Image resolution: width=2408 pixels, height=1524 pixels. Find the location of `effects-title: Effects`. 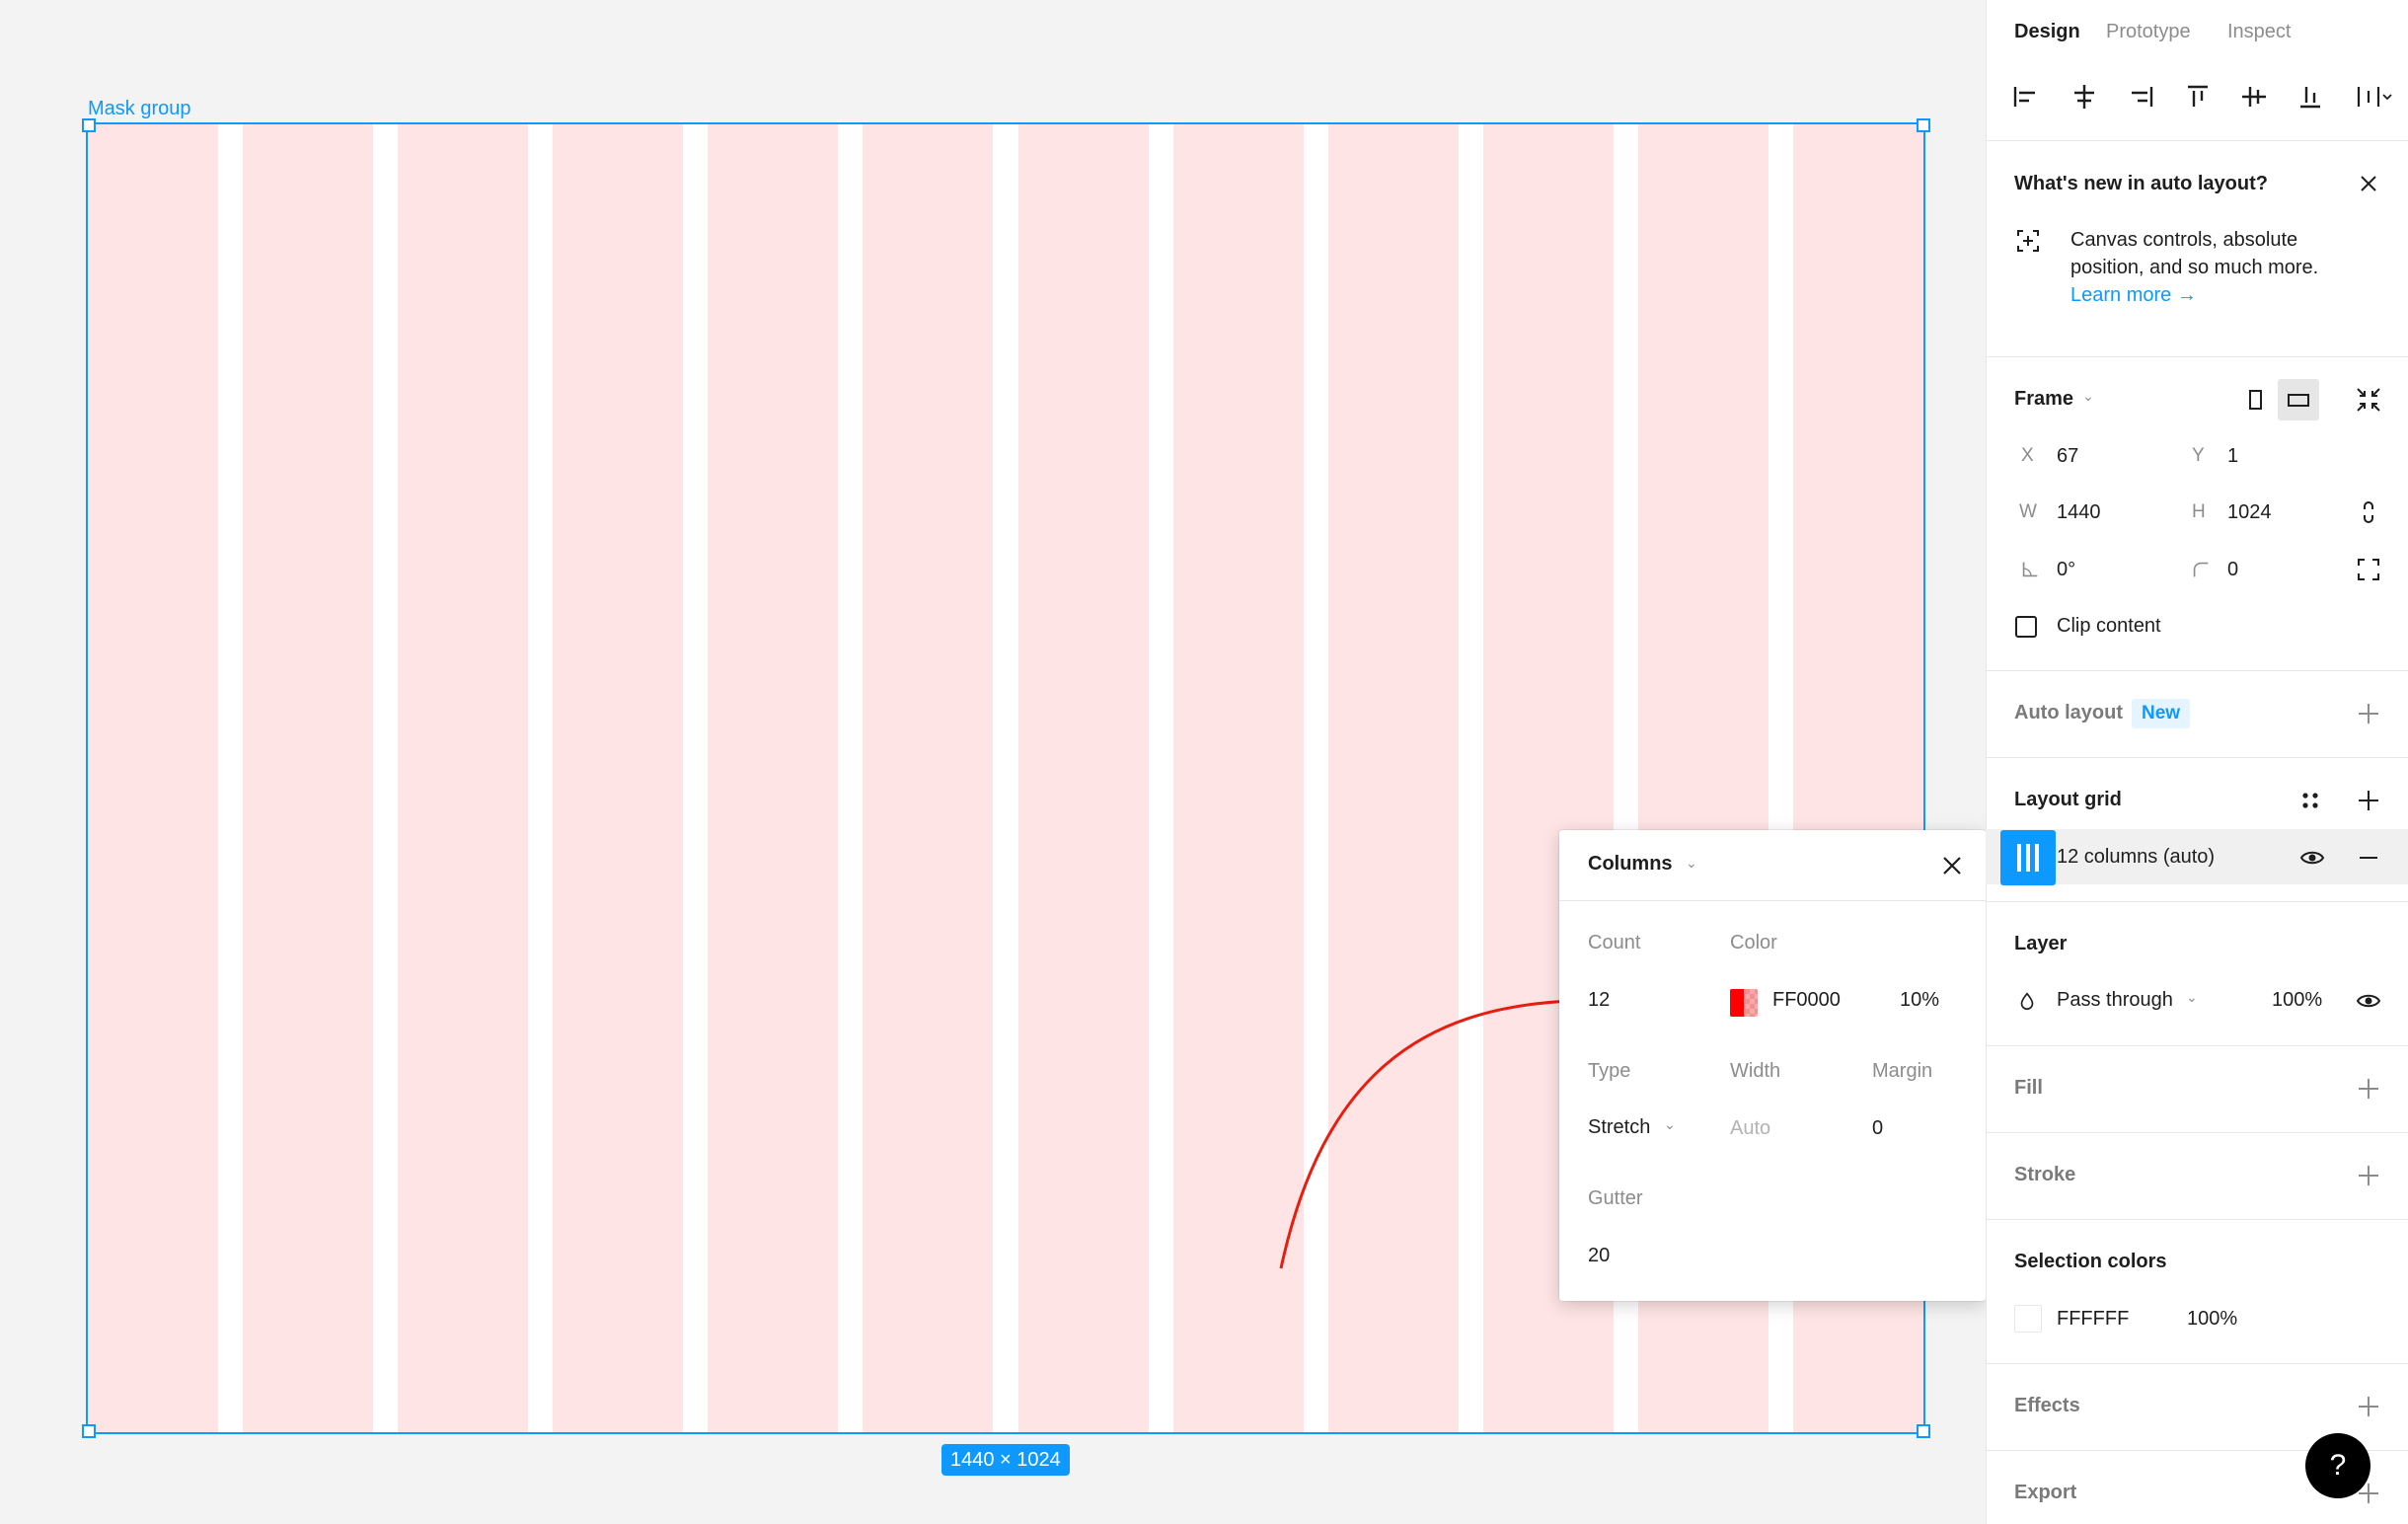

effects-title: Effects is located at coordinates (2047, 1405).